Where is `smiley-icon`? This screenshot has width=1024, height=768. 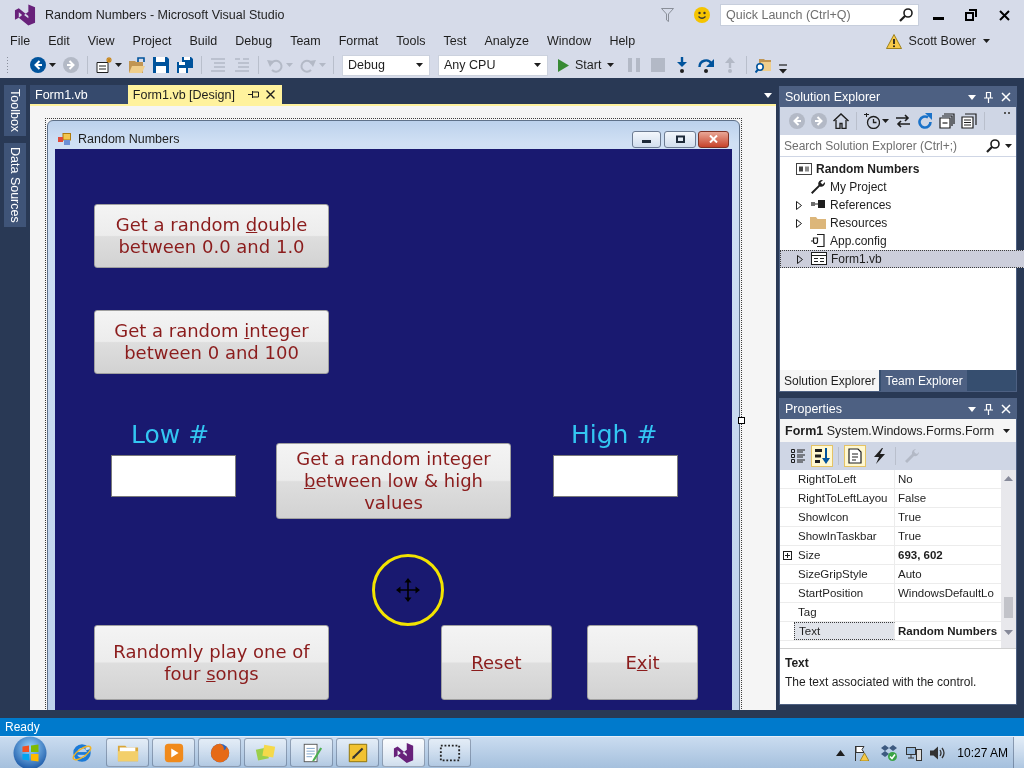
smiley-icon is located at coordinates (702, 15).